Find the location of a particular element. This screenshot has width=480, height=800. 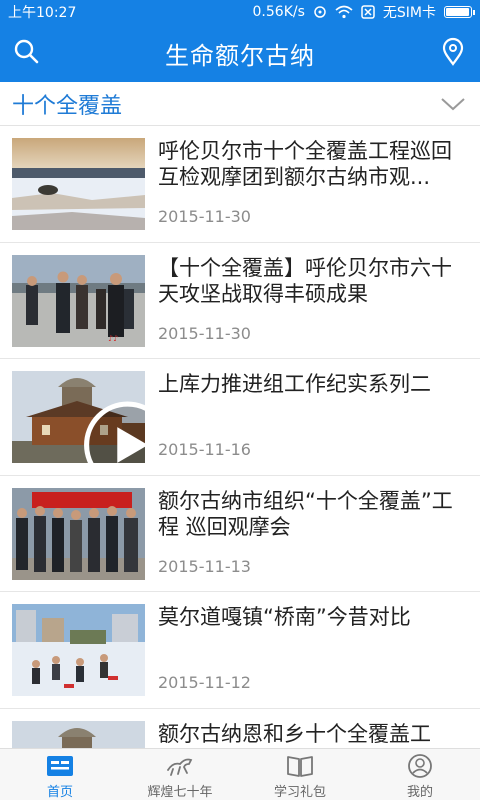

news-title: 额尔古纳恩和乡十个全覆盖工 is located at coordinates (294, 733).